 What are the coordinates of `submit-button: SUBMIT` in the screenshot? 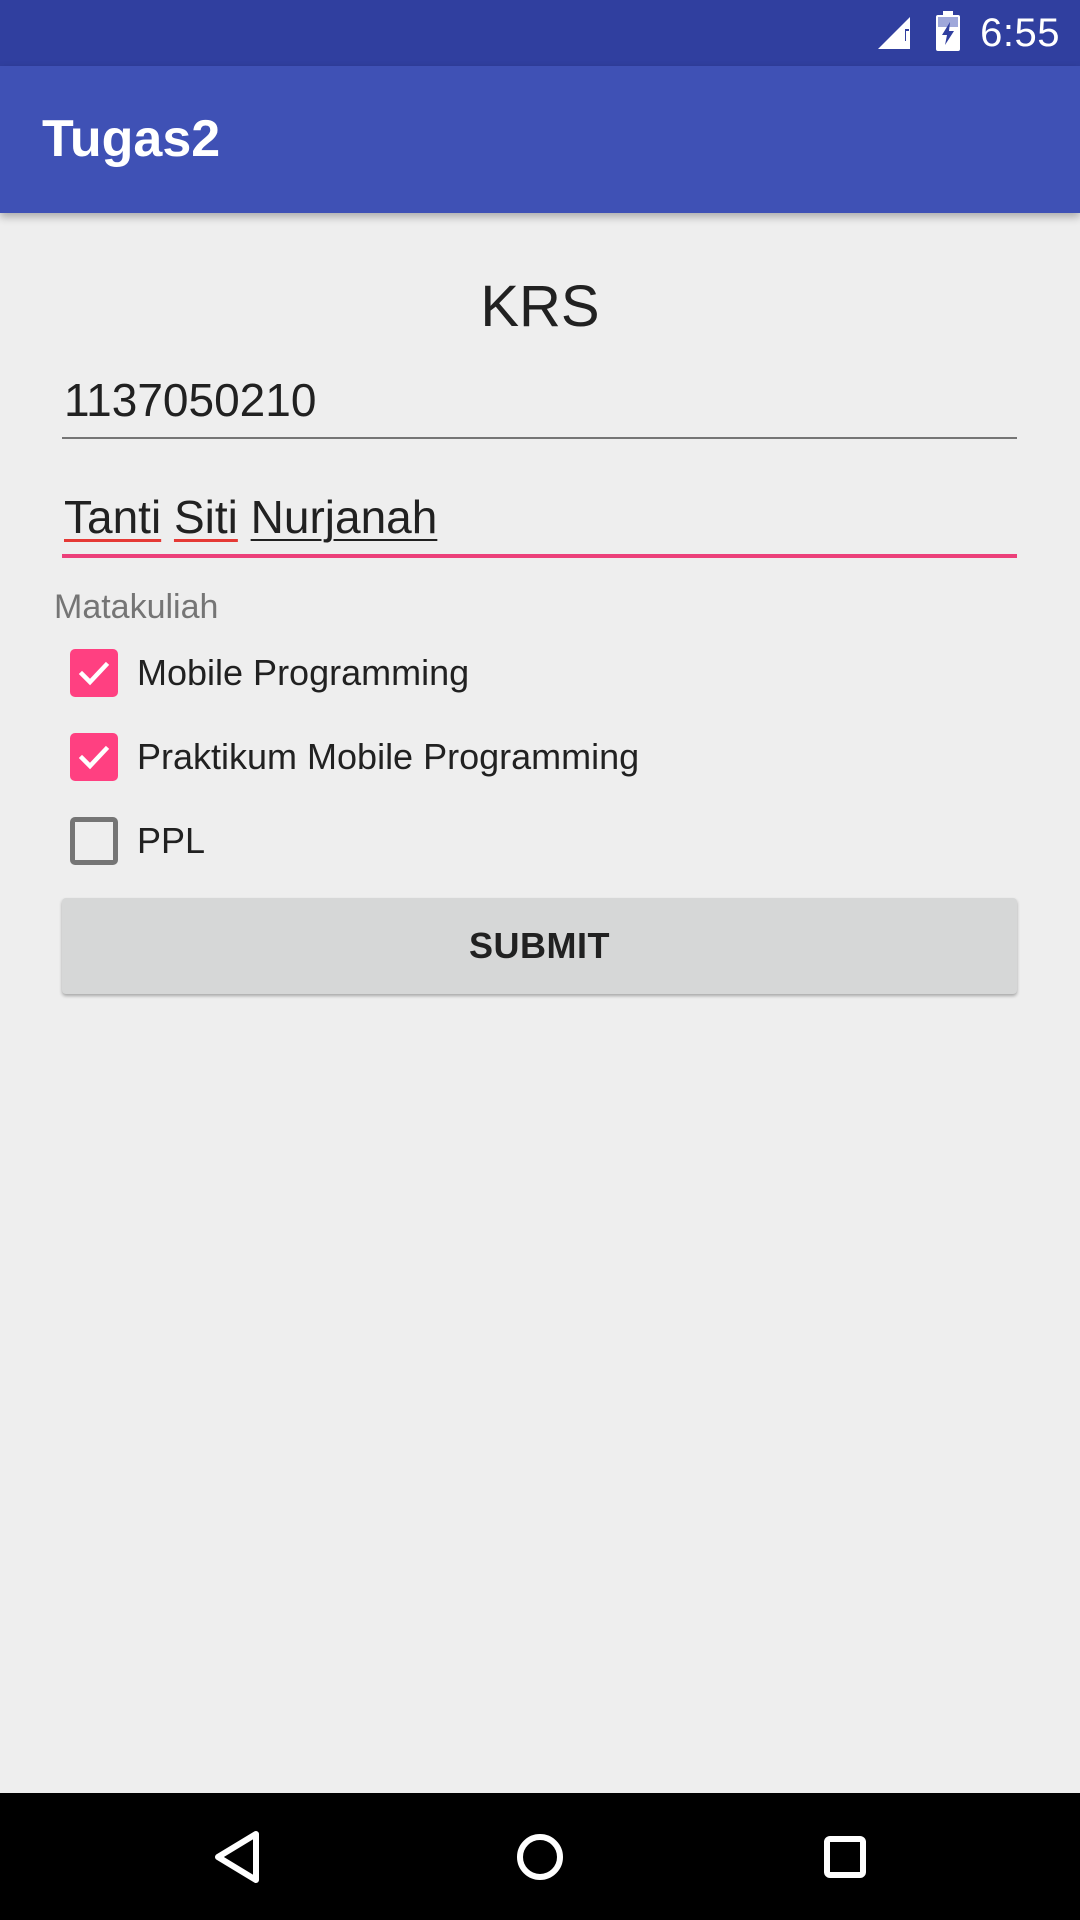 It's located at (539, 946).